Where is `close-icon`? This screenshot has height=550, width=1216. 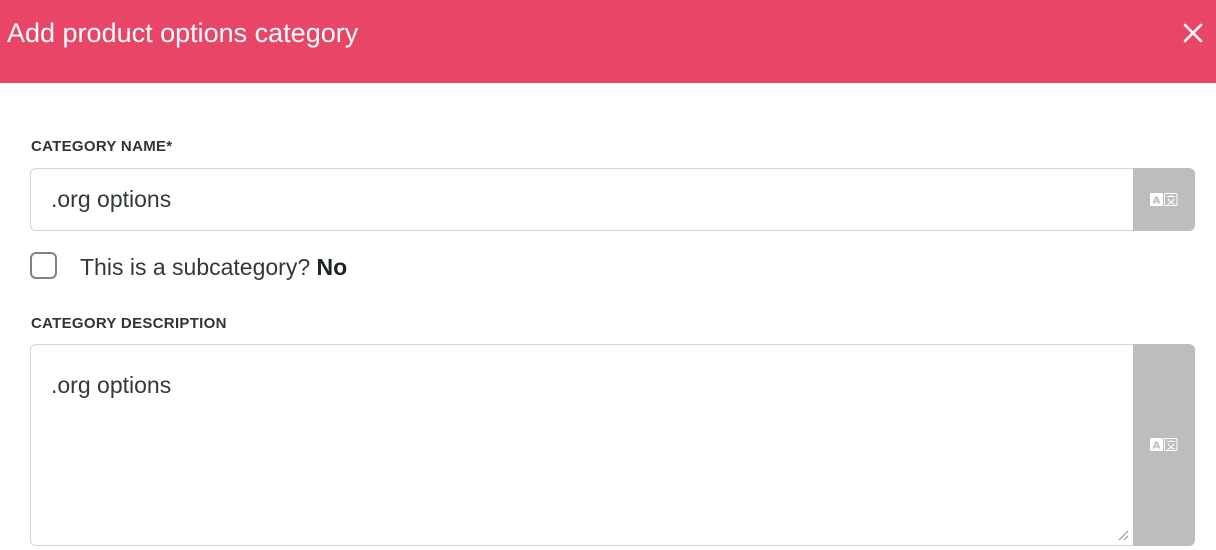 close-icon is located at coordinates (1193, 33).